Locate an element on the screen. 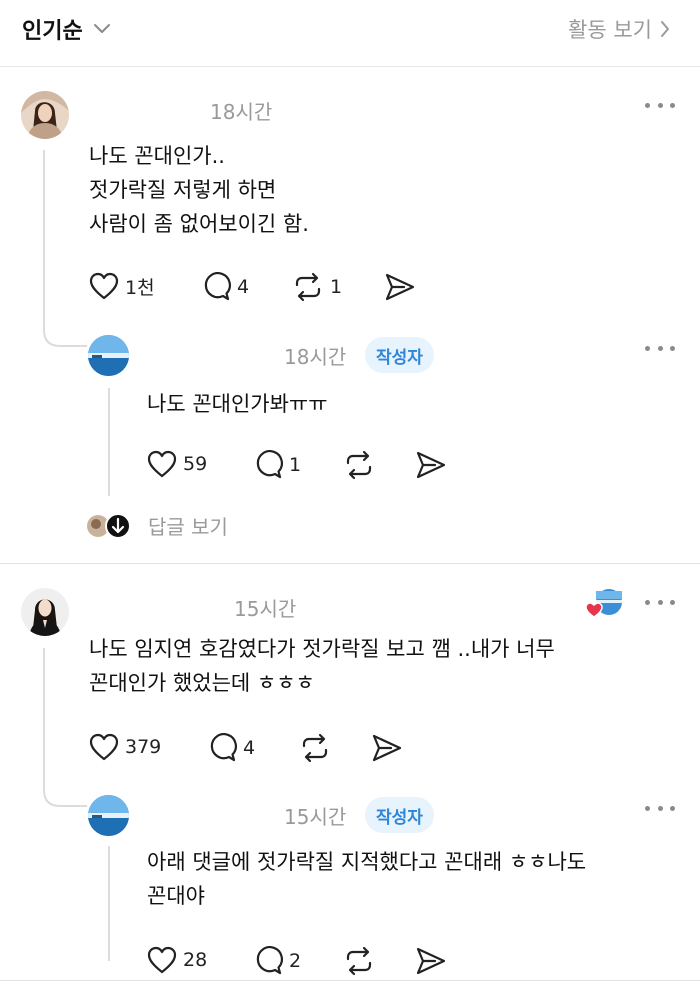 Image resolution: width=700 pixels, height=991 pixels. reply-button: 2 is located at coordinates (277, 961).